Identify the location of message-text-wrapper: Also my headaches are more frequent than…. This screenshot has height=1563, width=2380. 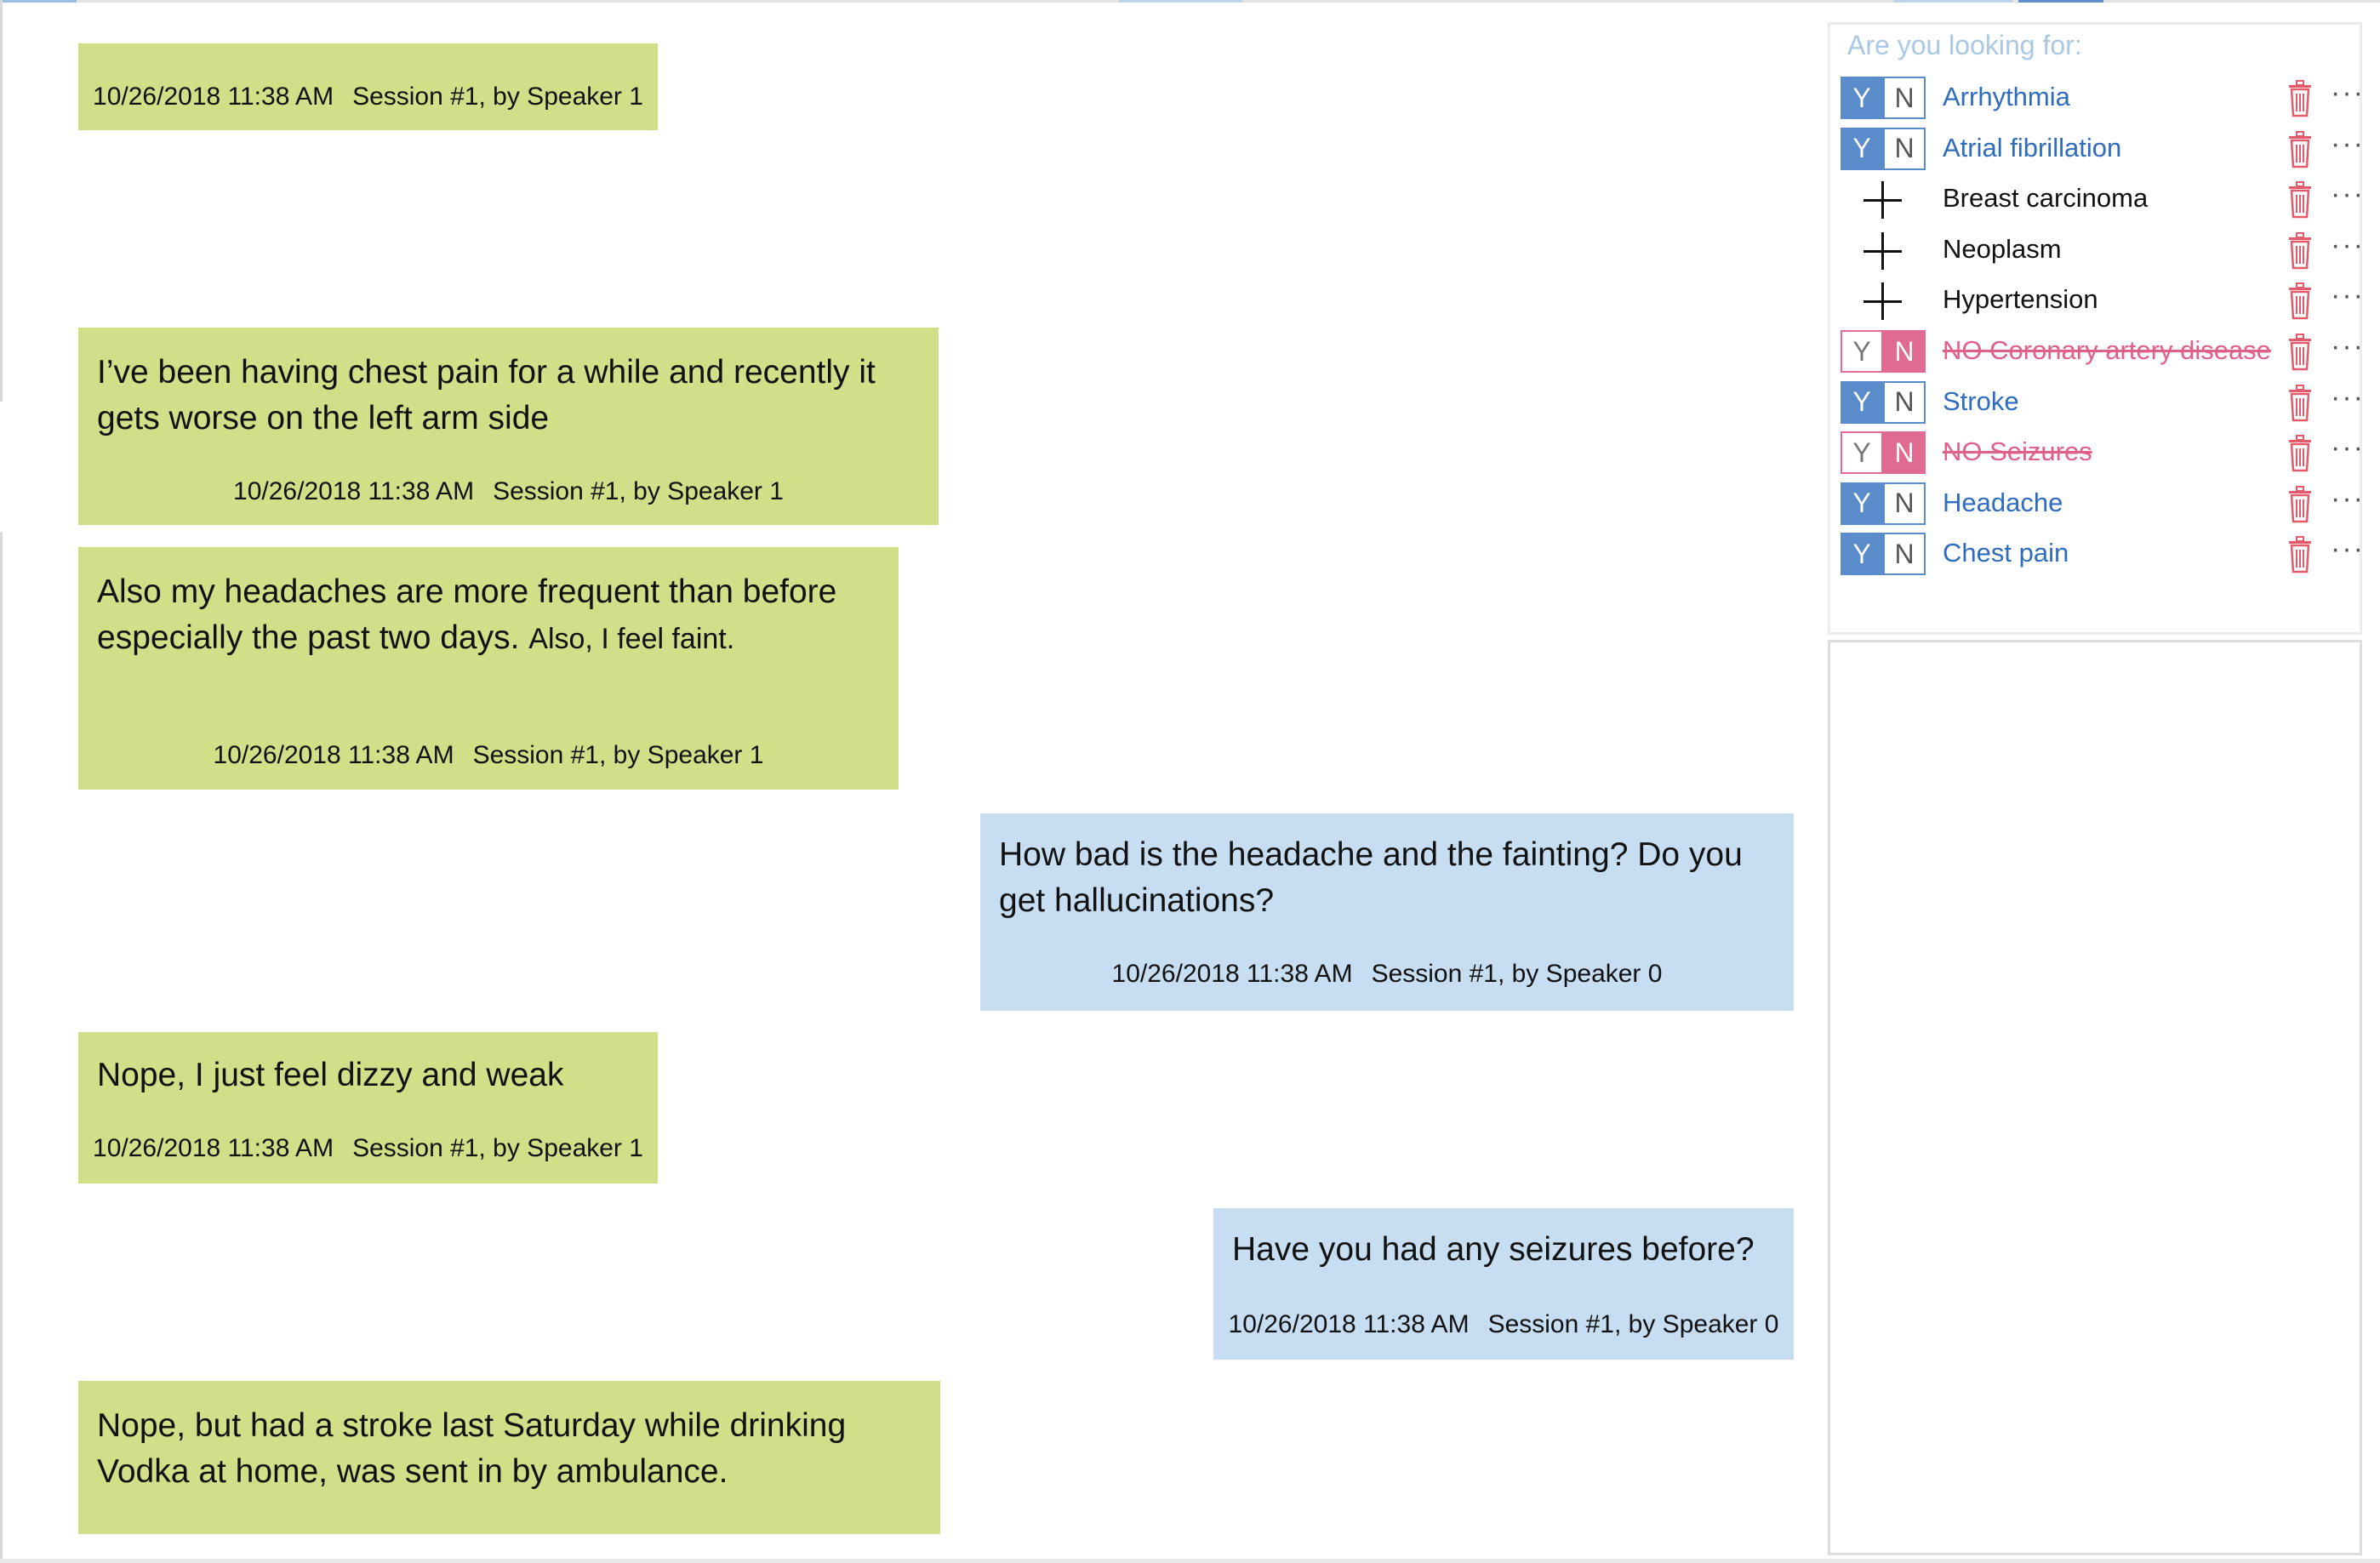
(472, 615).